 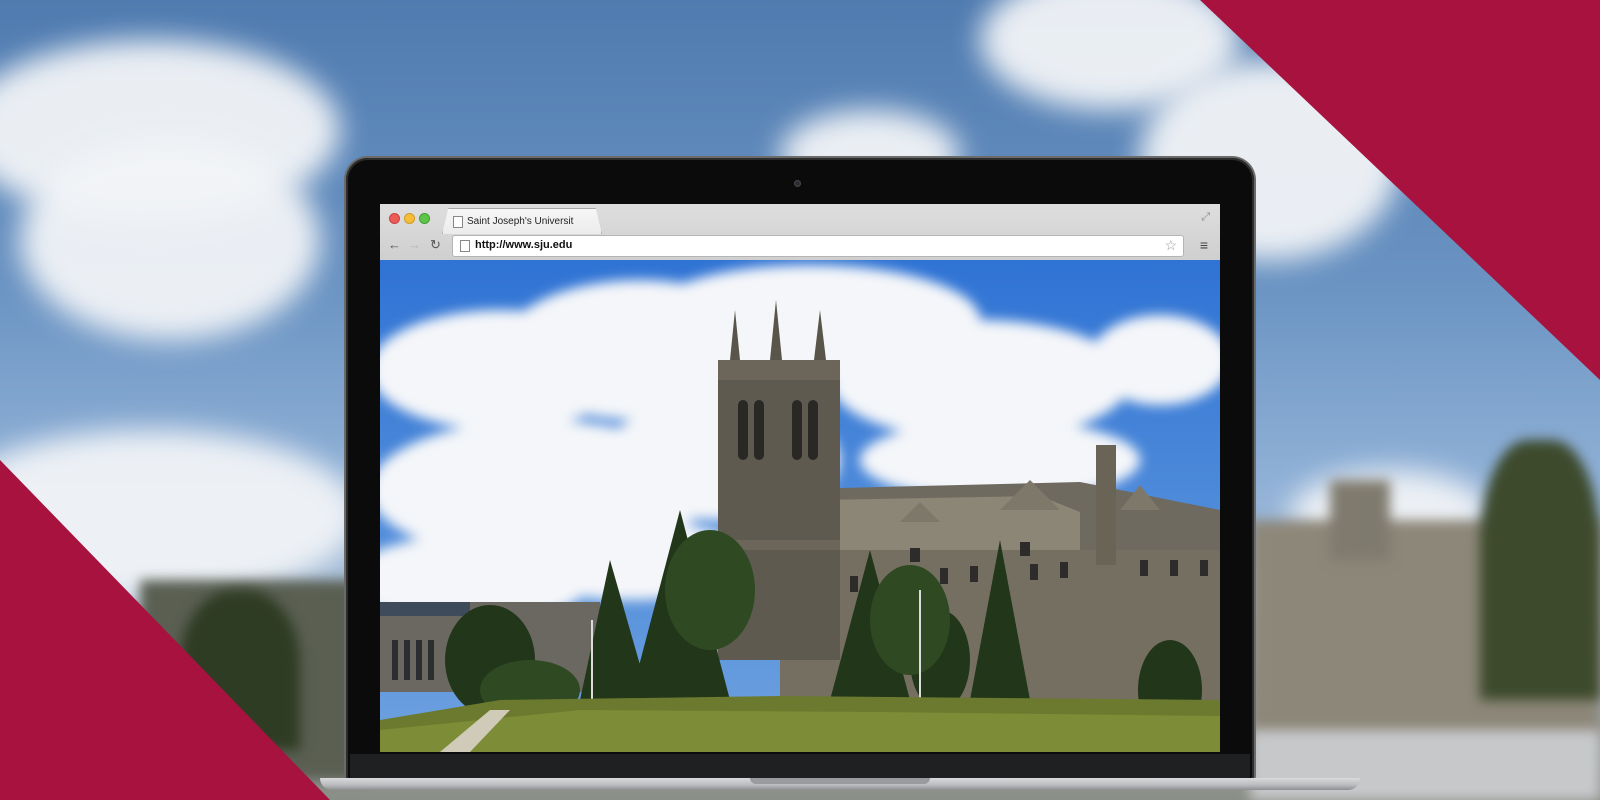 I want to click on minimize-window-button, so click(x=409, y=218).